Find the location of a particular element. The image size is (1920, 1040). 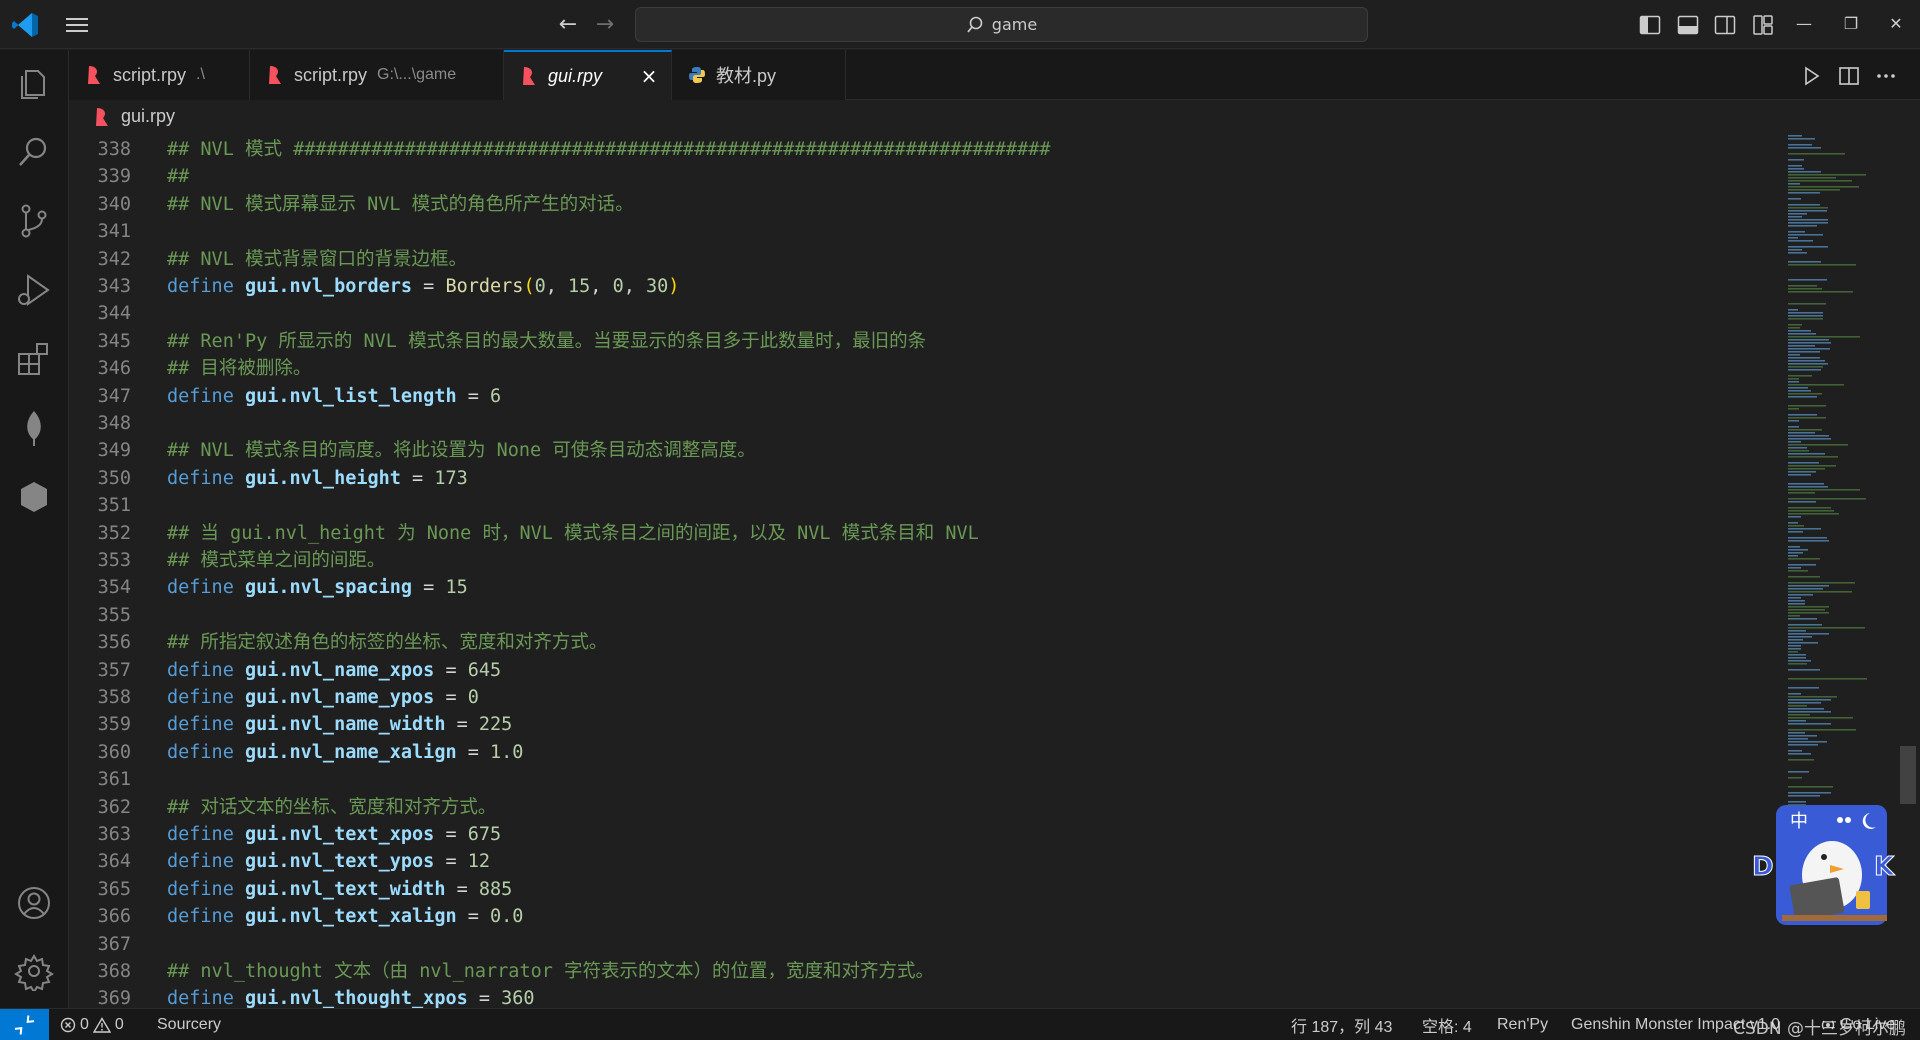

close-window-button: ✕ is located at coordinates (1896, 24).